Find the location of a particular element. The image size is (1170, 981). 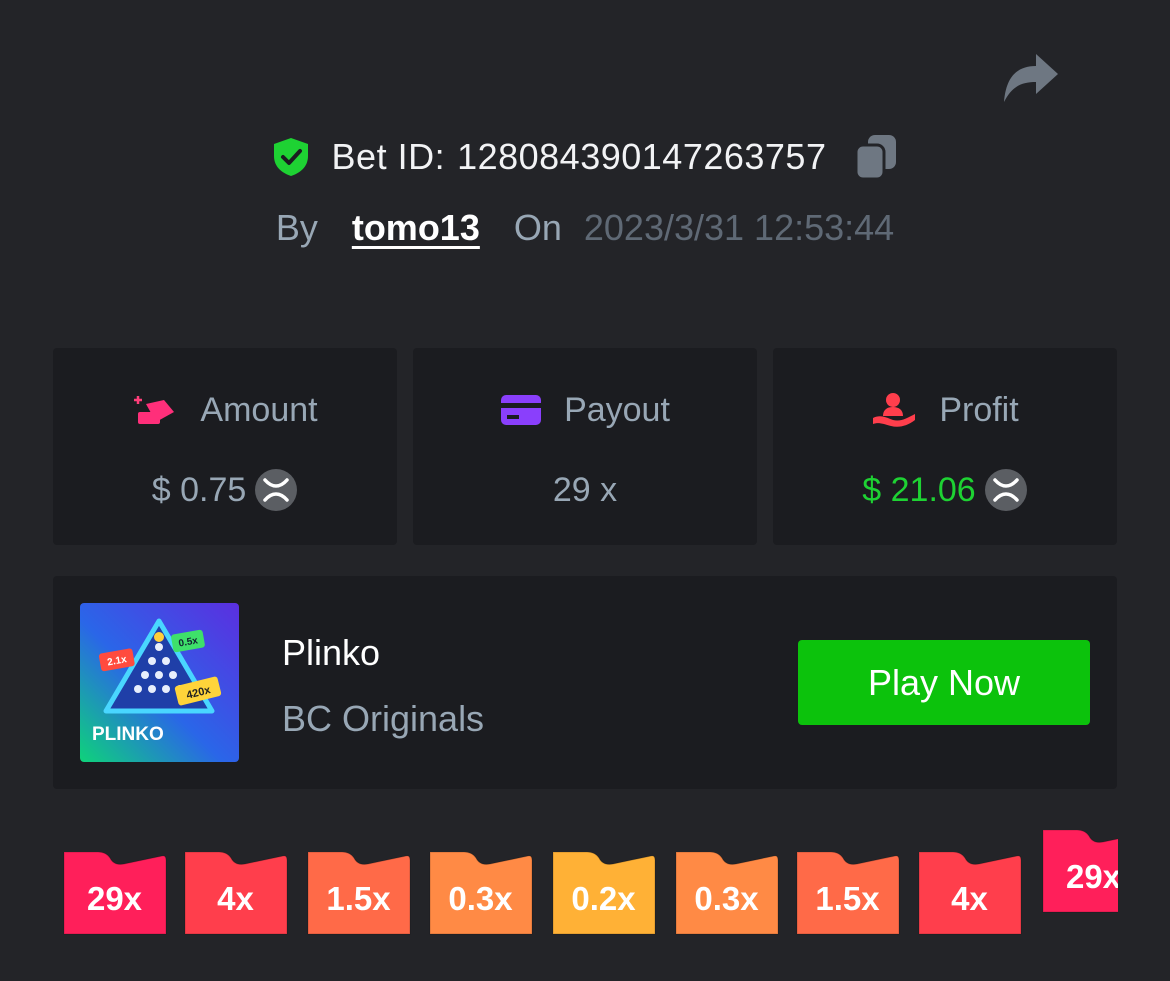

amount-value: $ 0.75 is located at coordinates (199, 489).